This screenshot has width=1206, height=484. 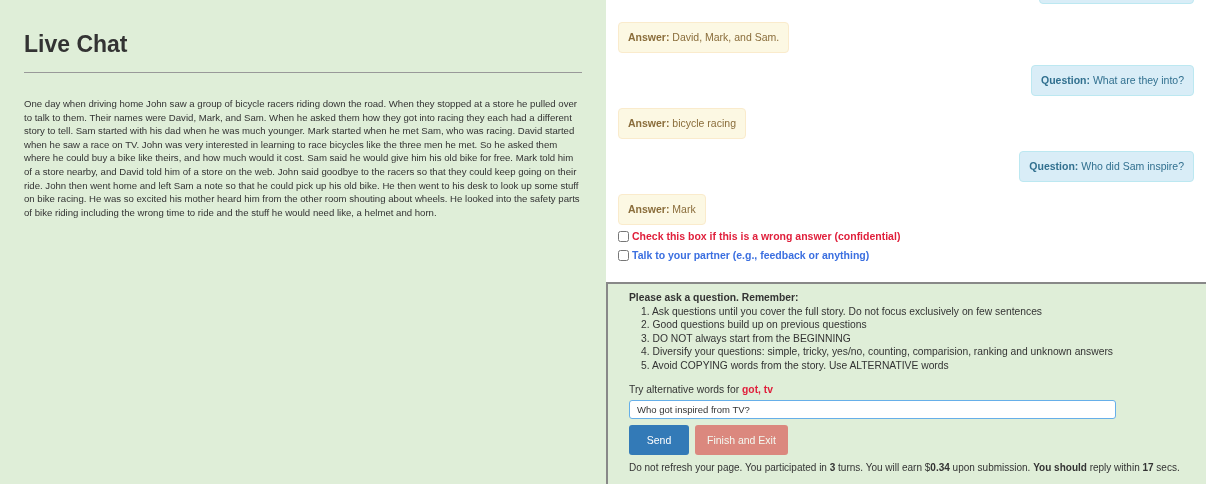 What do you see at coordinates (684, 390) in the screenshot?
I see `hint-text: Try alternative words for` at bounding box center [684, 390].